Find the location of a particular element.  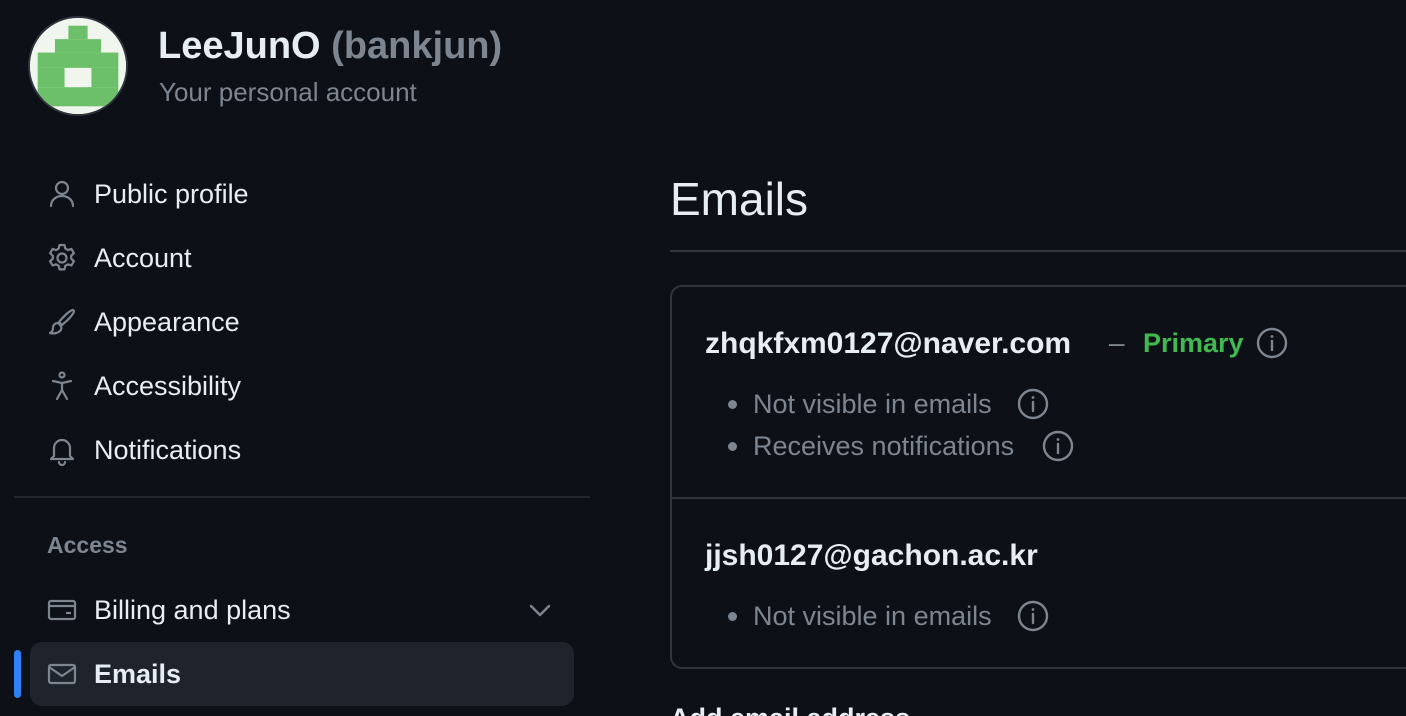

sidebar-divider is located at coordinates (302, 497).